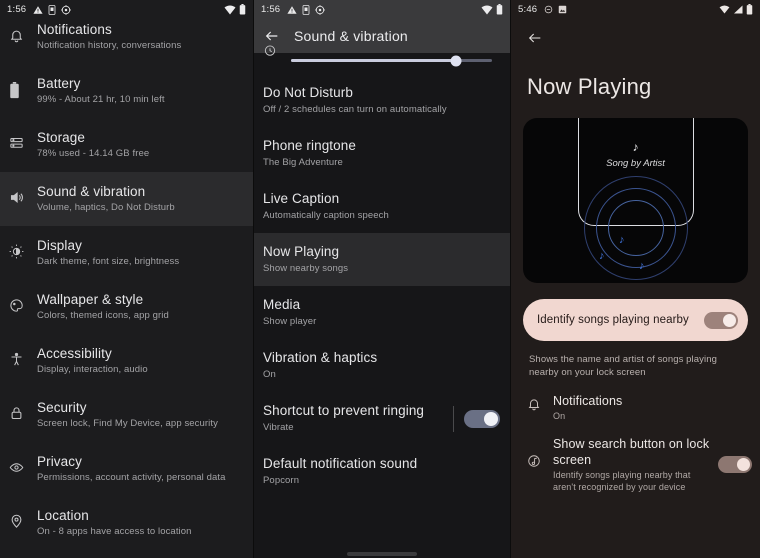  I want to click on sound-item-vibration-and-haptics: Vibration & haptics On, so click(382, 365).